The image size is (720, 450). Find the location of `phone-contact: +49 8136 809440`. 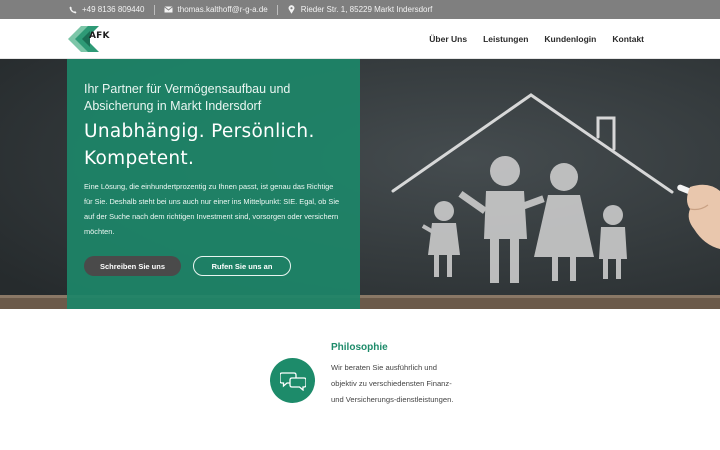

phone-contact: +49 8136 809440 is located at coordinates (106, 9).